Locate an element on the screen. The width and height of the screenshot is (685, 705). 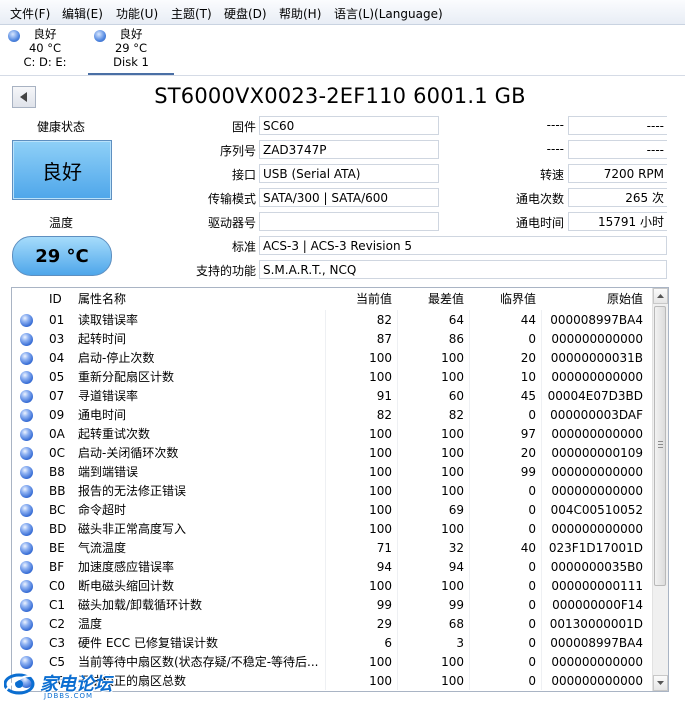
column-header-id: ID is located at coordinates (55, 299).